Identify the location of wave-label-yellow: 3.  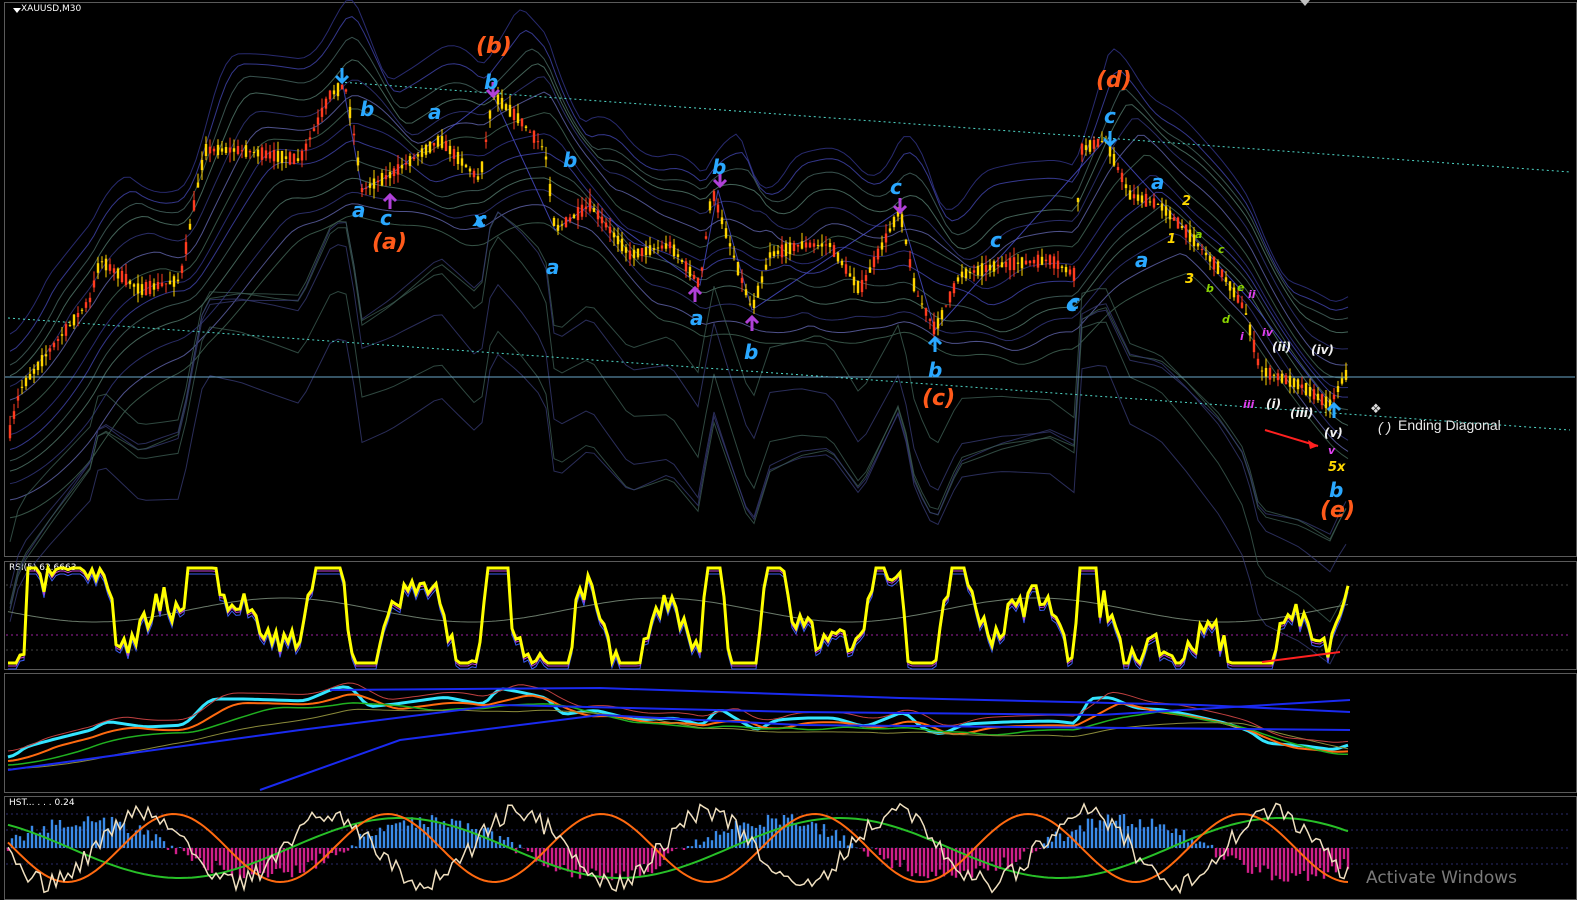
(1190, 279).